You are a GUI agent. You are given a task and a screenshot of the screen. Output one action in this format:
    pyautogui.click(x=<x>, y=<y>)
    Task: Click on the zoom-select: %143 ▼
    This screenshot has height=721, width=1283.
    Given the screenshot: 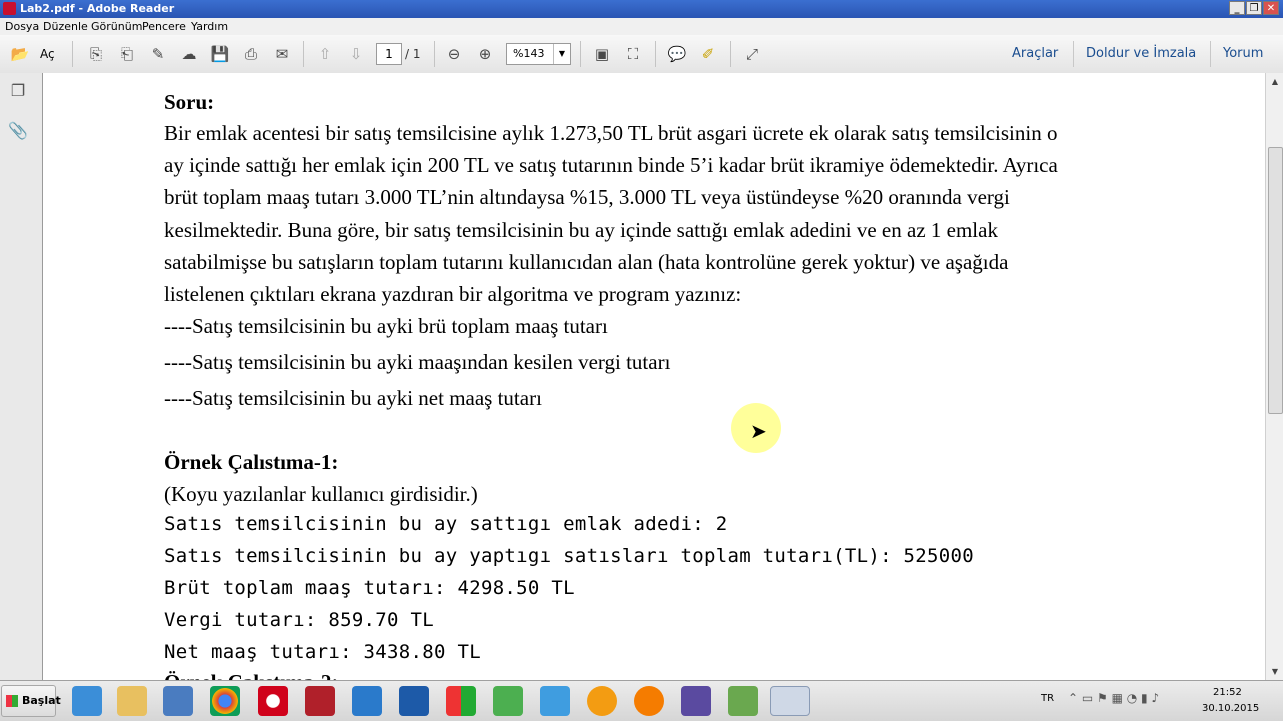 What is the action you would take?
    pyautogui.click(x=538, y=54)
    